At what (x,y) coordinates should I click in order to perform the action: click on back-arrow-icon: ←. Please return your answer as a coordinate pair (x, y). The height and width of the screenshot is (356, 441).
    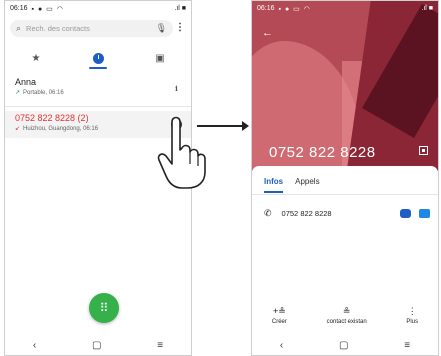
    Looking at the image, I should click on (267, 33).